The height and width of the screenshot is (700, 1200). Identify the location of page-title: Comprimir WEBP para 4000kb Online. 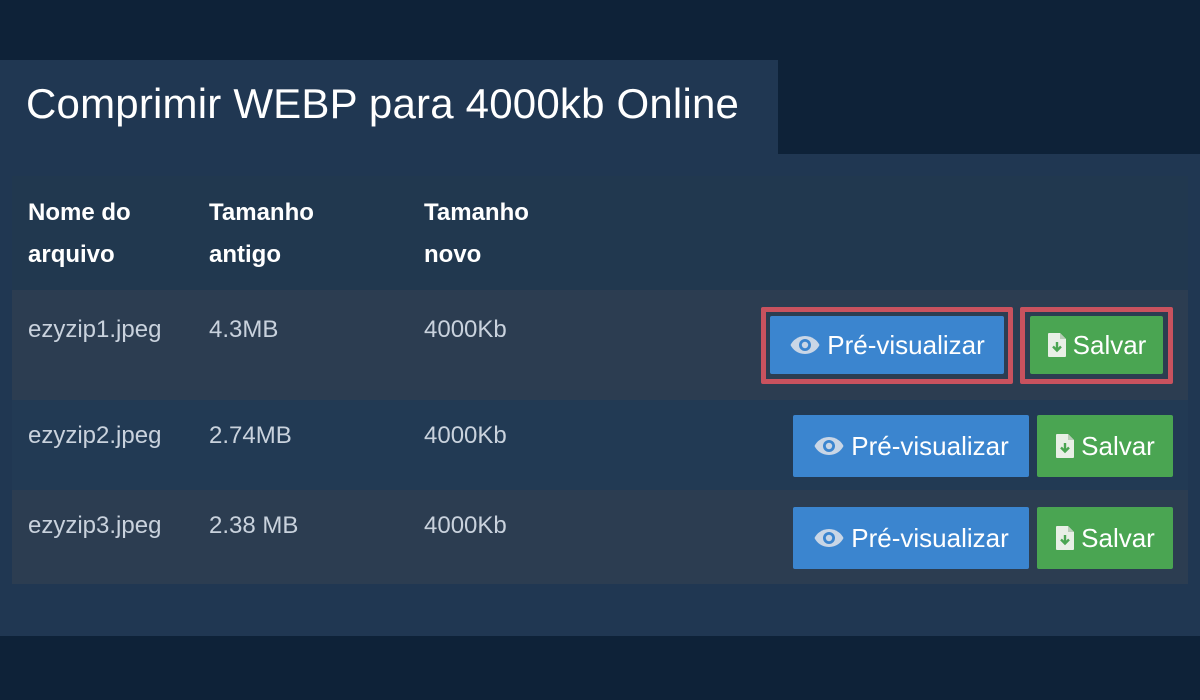
(383, 103).